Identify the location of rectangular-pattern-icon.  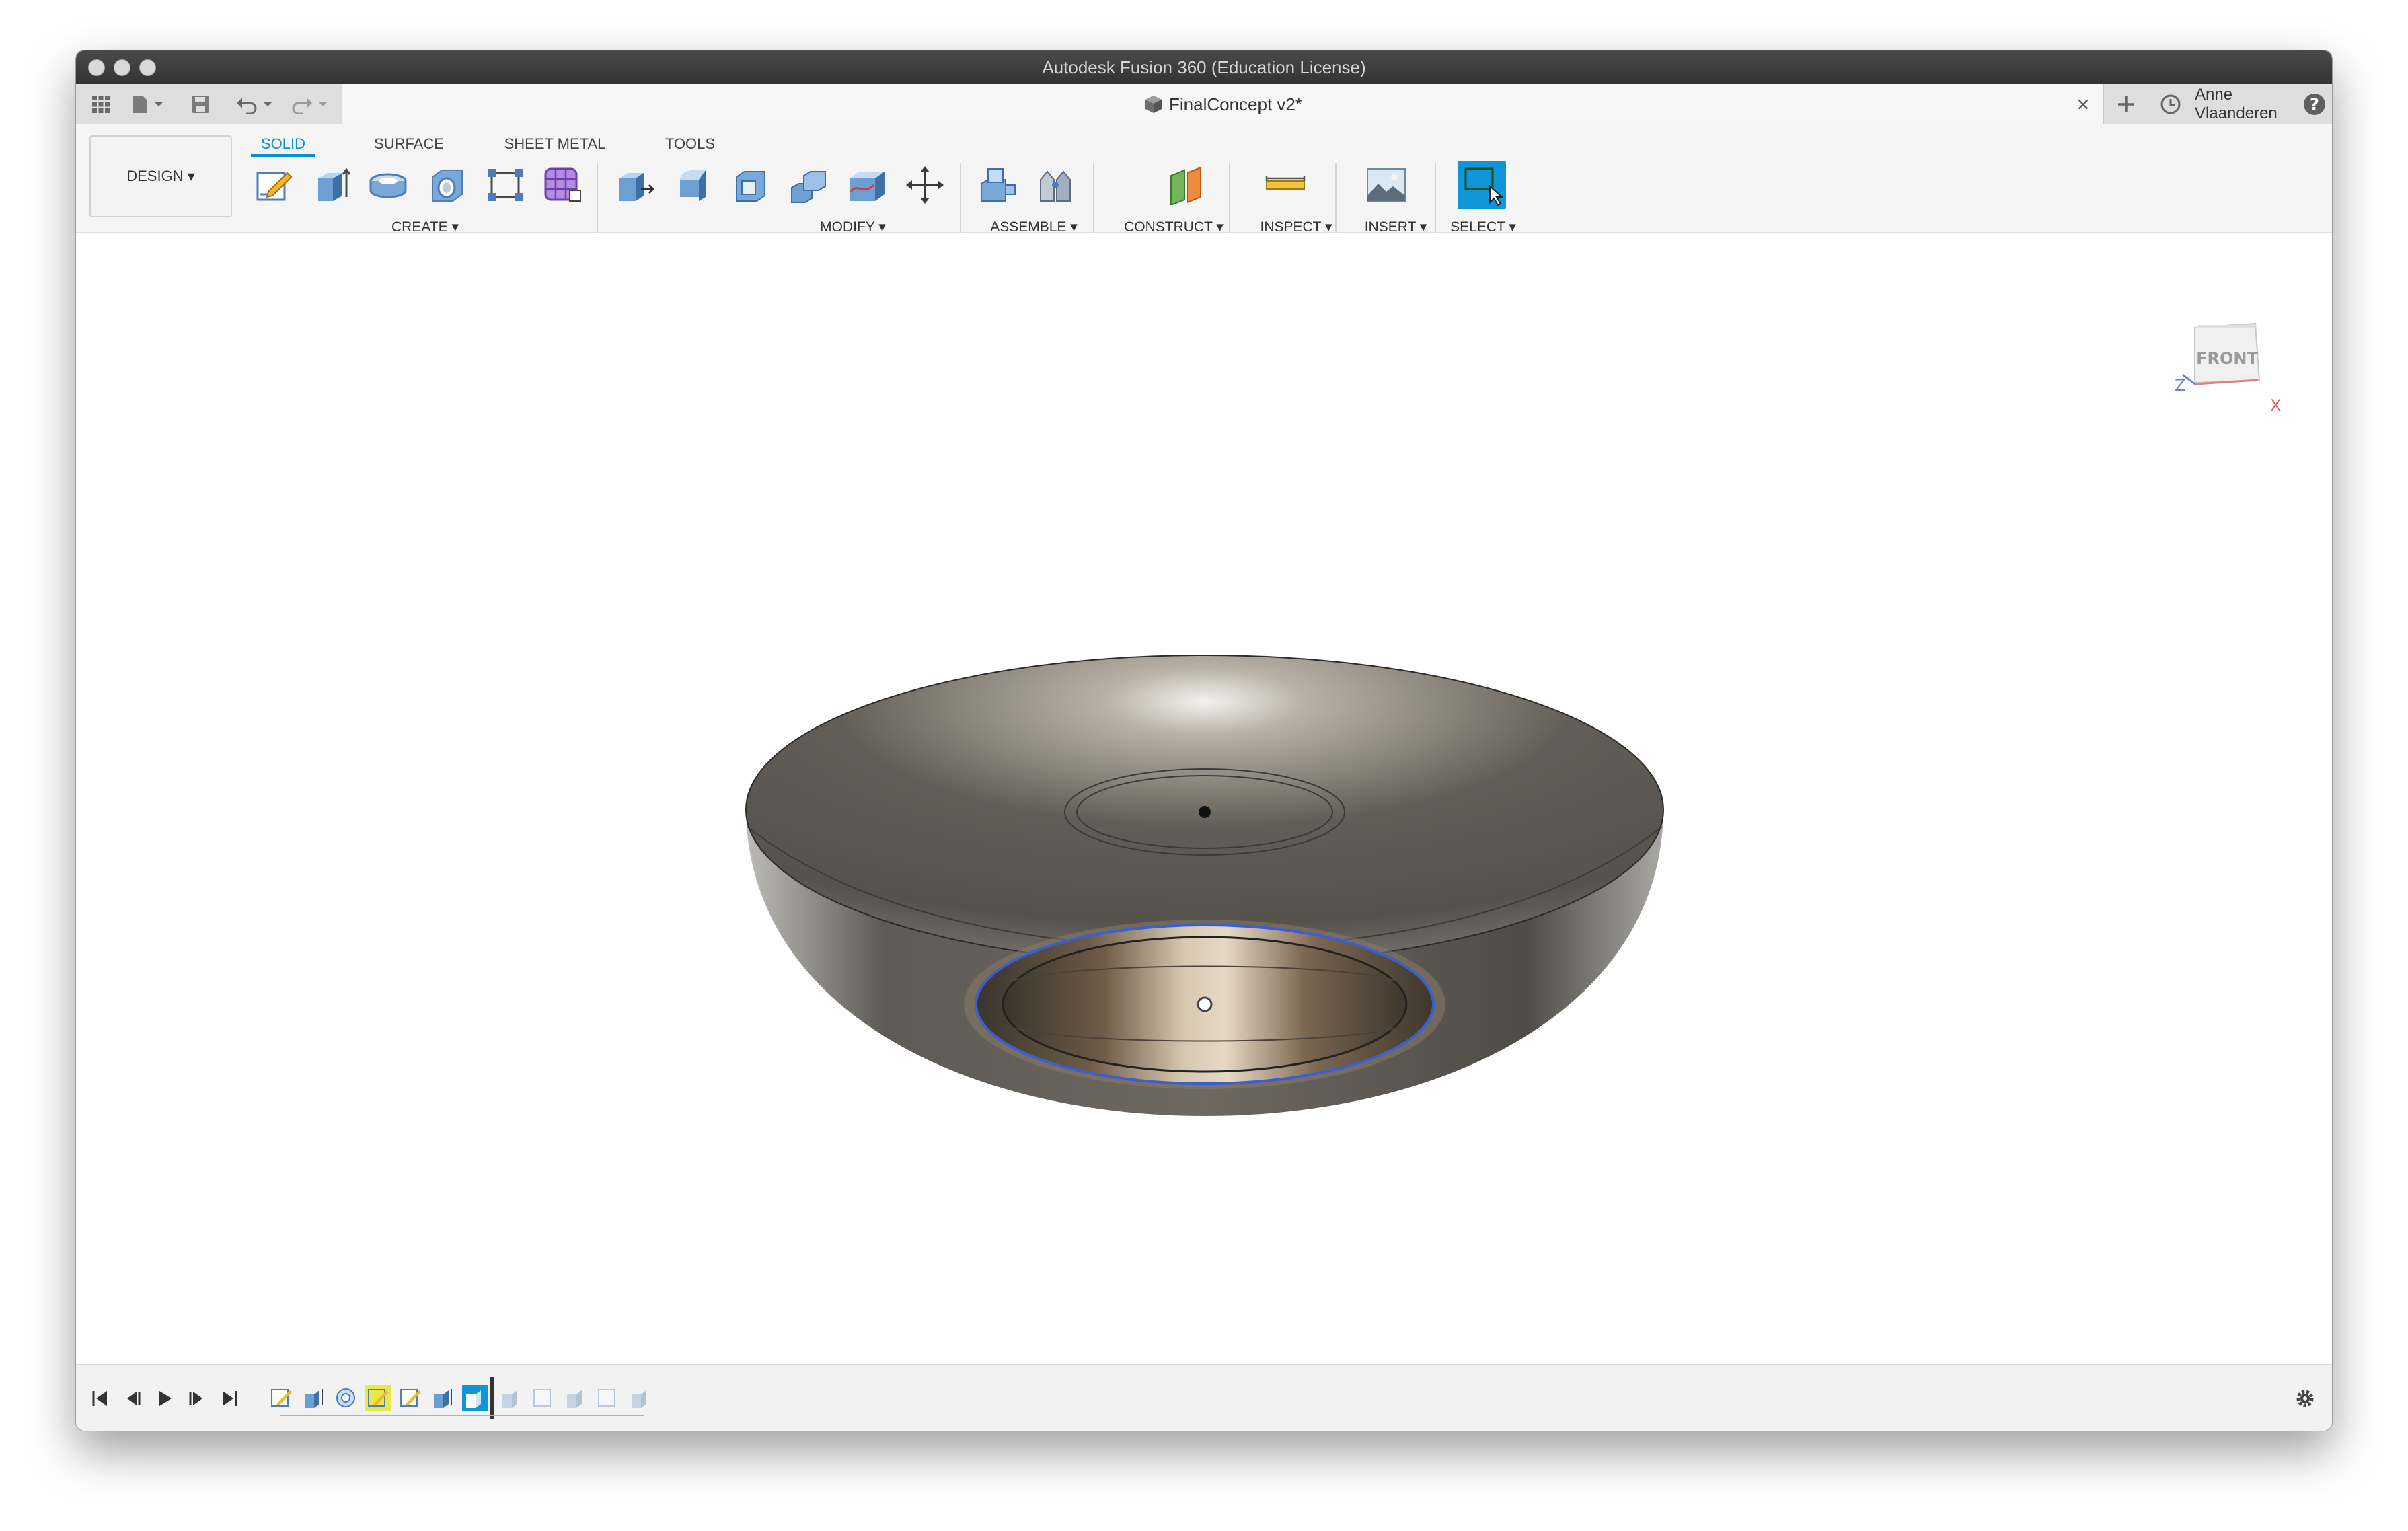
(505, 185).